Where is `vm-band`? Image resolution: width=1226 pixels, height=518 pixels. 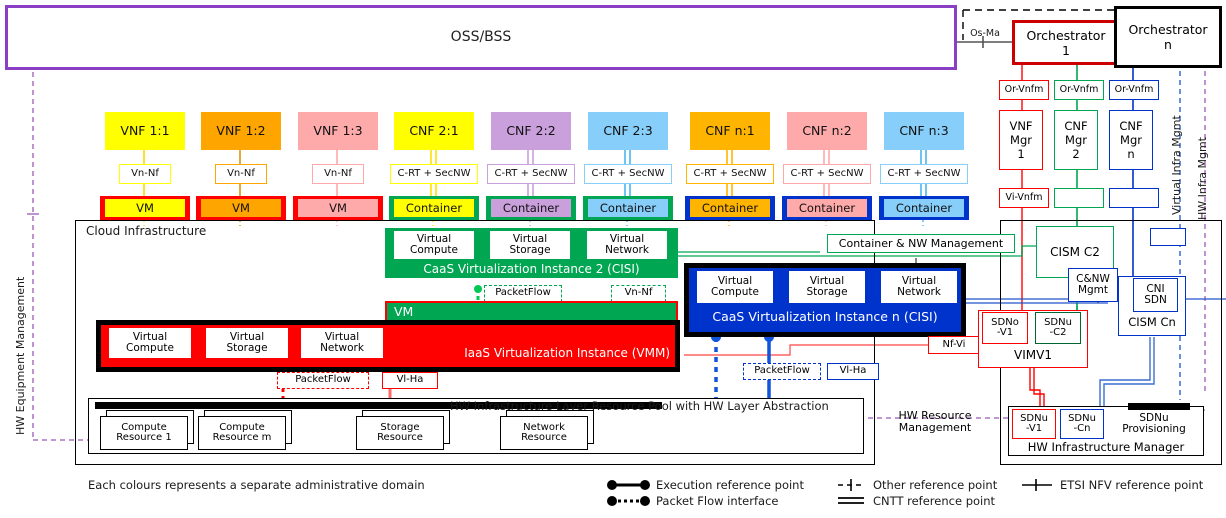
vm-band is located at coordinates (531, 311).